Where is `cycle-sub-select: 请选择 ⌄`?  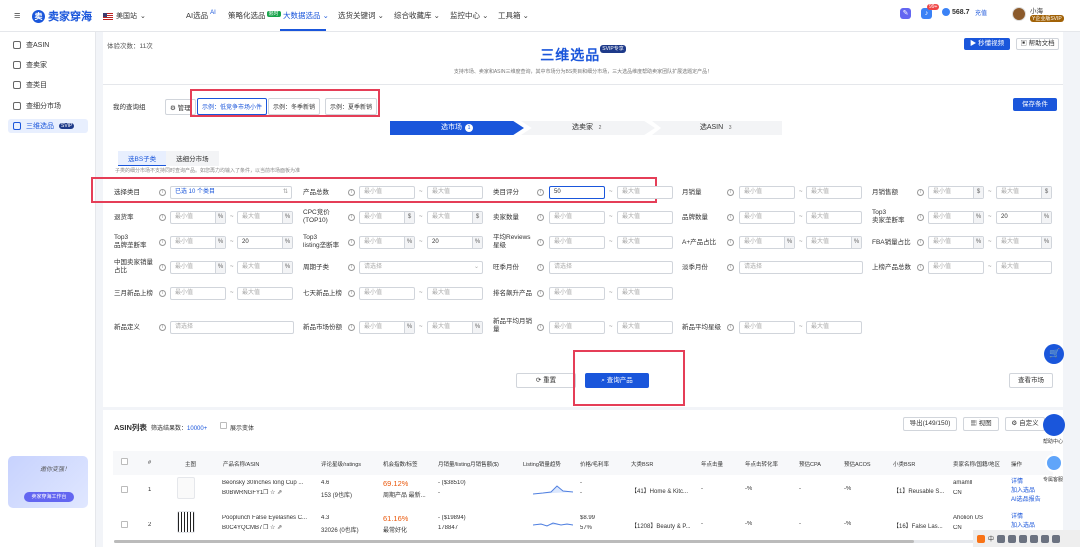 cycle-sub-select: 请选择 ⌄ is located at coordinates (421, 267).